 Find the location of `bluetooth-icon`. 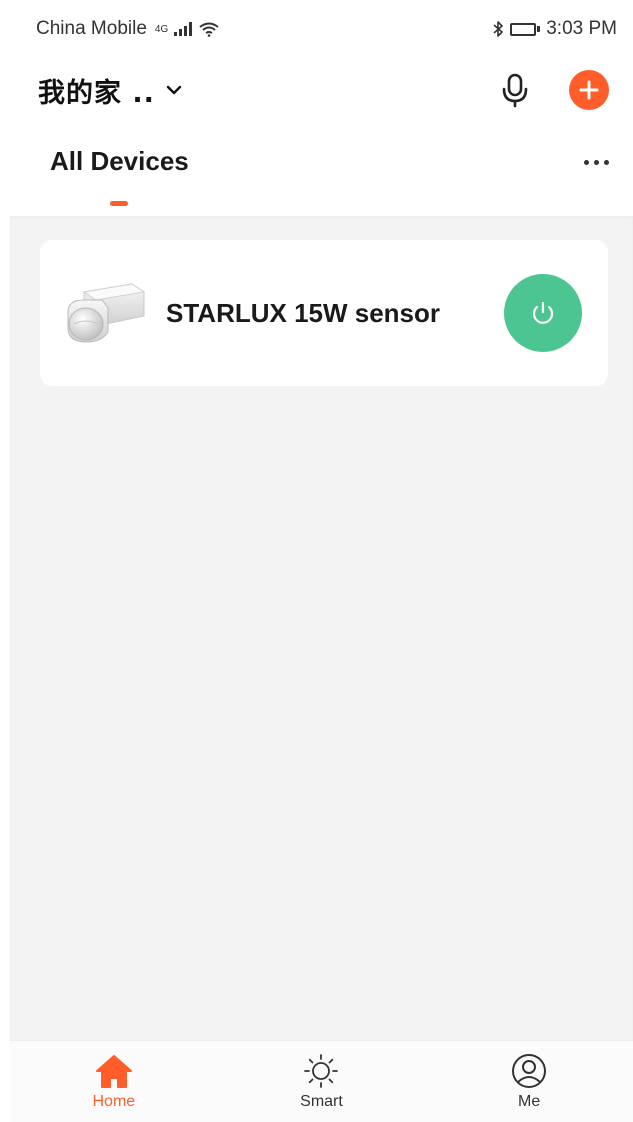

bluetooth-icon is located at coordinates (498, 29).